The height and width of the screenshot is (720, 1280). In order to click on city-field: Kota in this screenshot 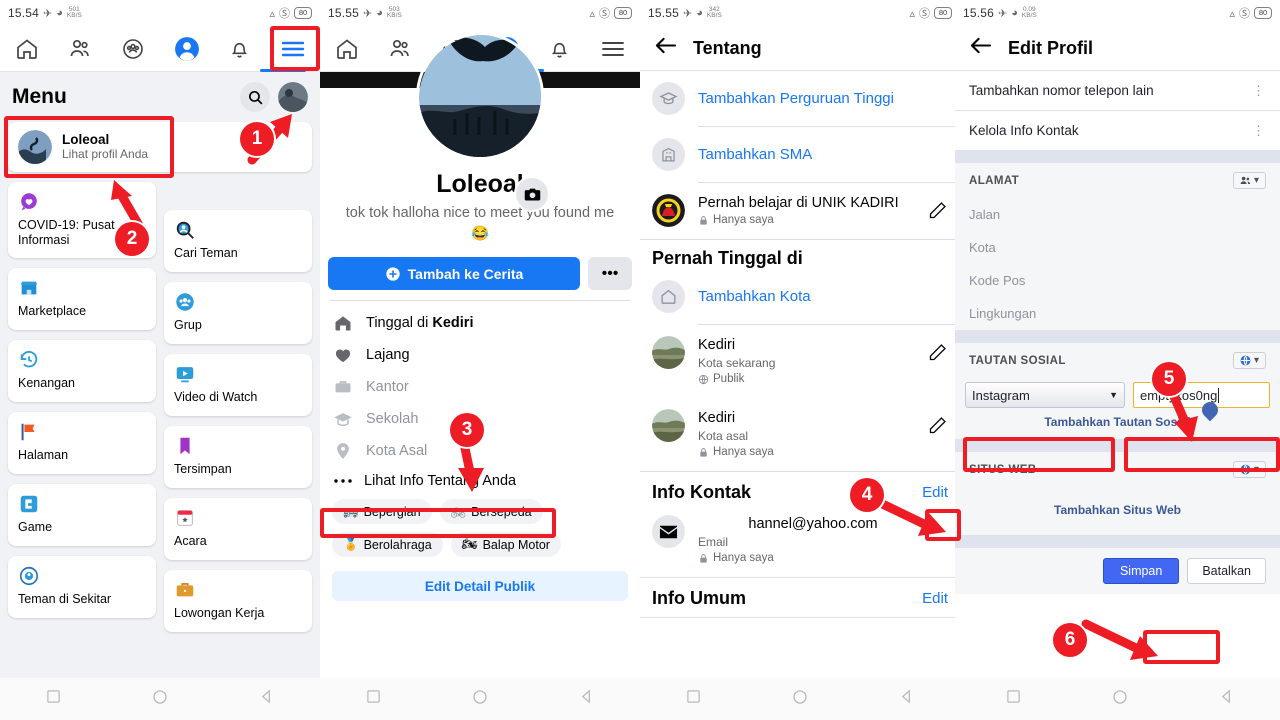, I will do `click(1117, 247)`.